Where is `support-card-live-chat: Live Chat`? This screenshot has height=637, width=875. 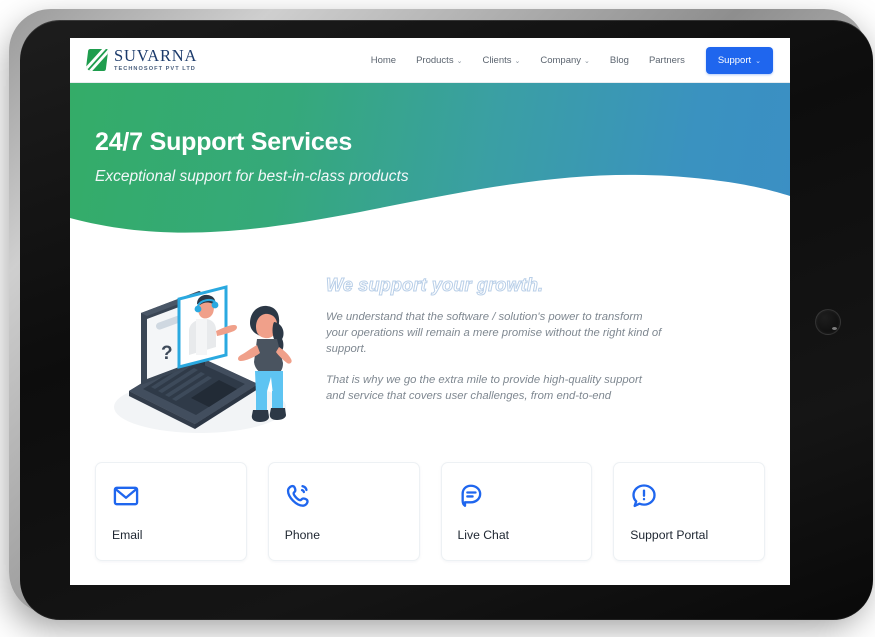 support-card-live-chat: Live Chat is located at coordinates (516, 511).